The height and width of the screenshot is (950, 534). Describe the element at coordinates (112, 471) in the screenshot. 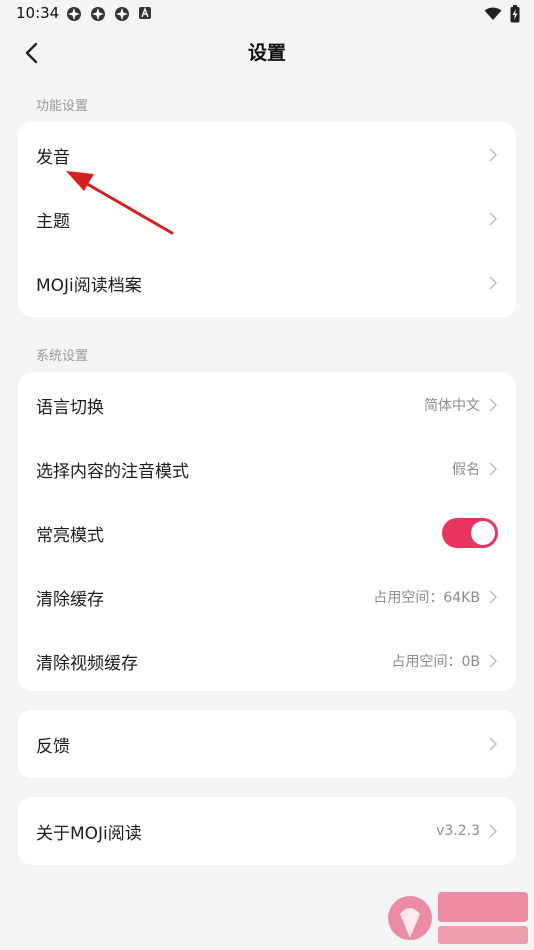

I see `row-label: 选择内容的注音模式` at that location.